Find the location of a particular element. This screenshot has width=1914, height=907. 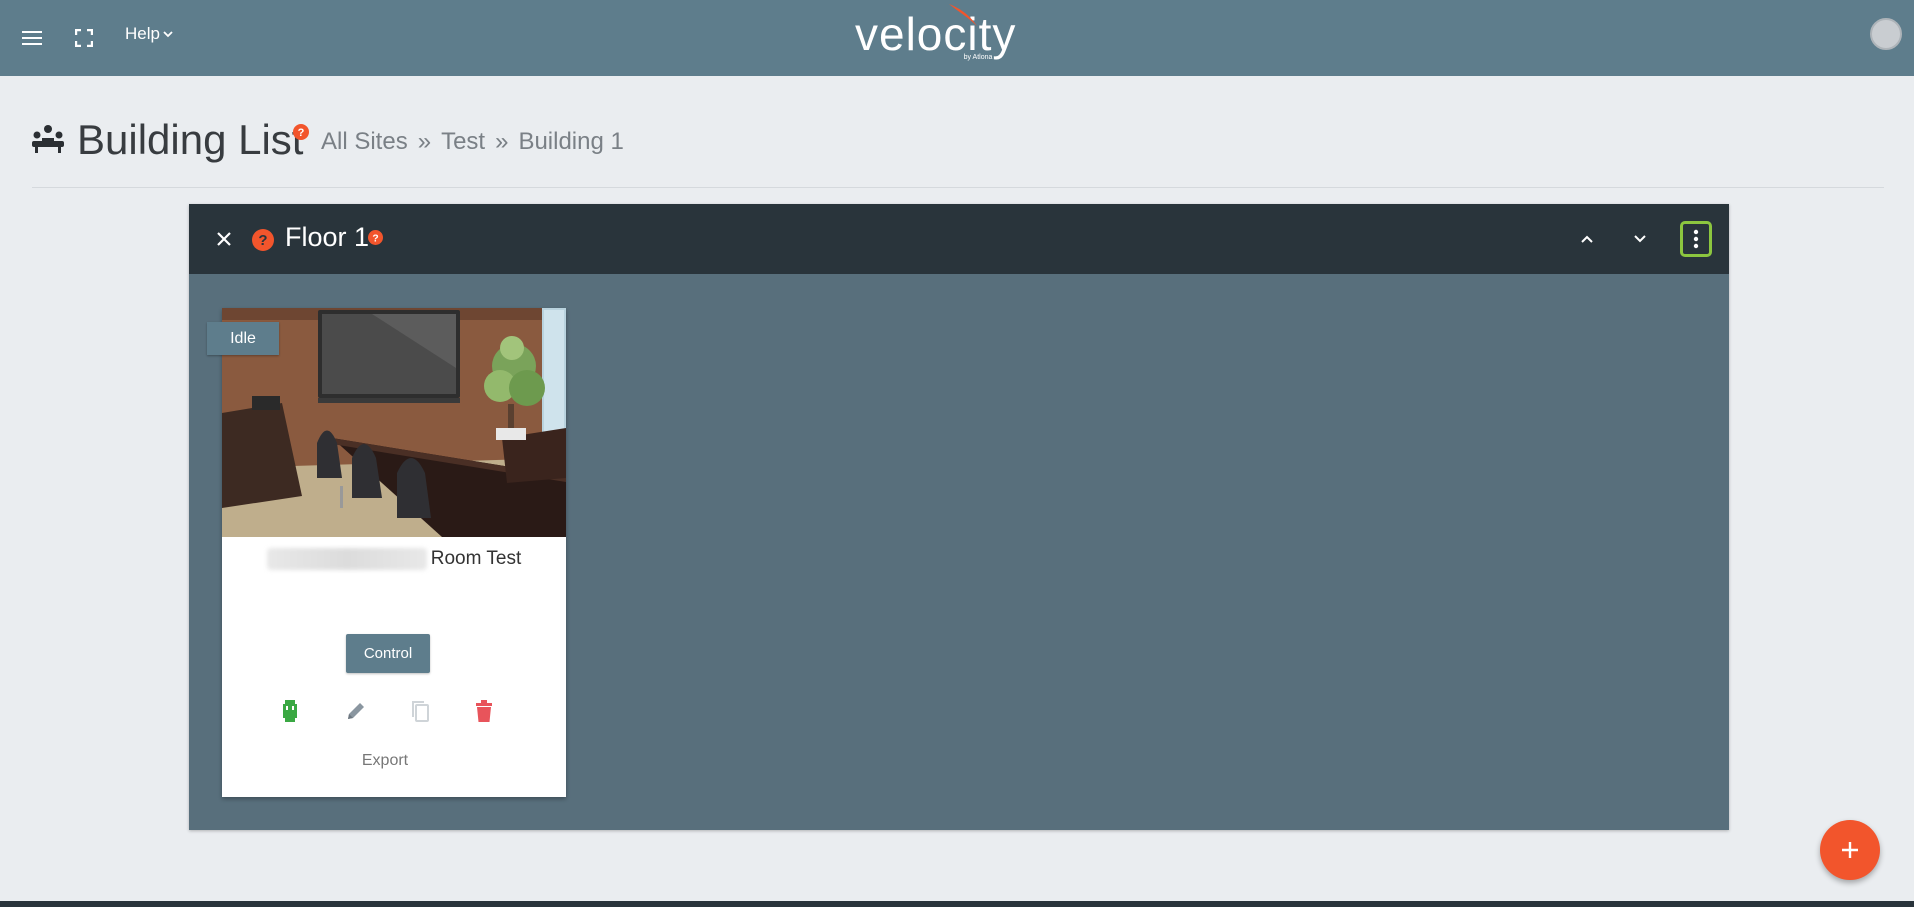

help-menu: Help is located at coordinates (149, 34).